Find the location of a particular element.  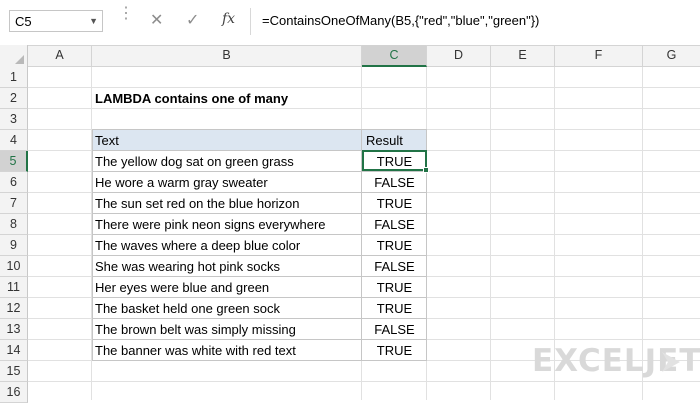

formula-bar-divider is located at coordinates (250, 21).